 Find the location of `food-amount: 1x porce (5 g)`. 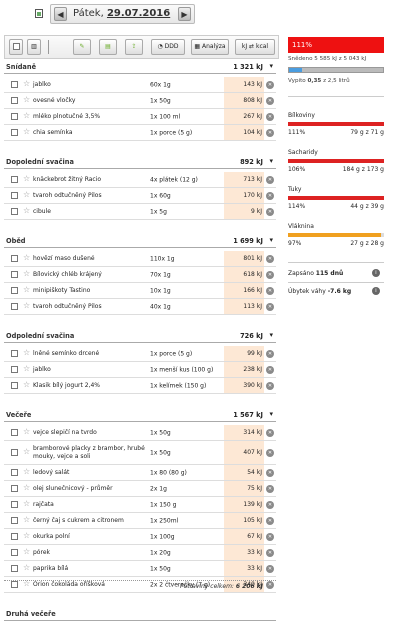

food-amount: 1x porce (5 g) is located at coordinates (171, 353).